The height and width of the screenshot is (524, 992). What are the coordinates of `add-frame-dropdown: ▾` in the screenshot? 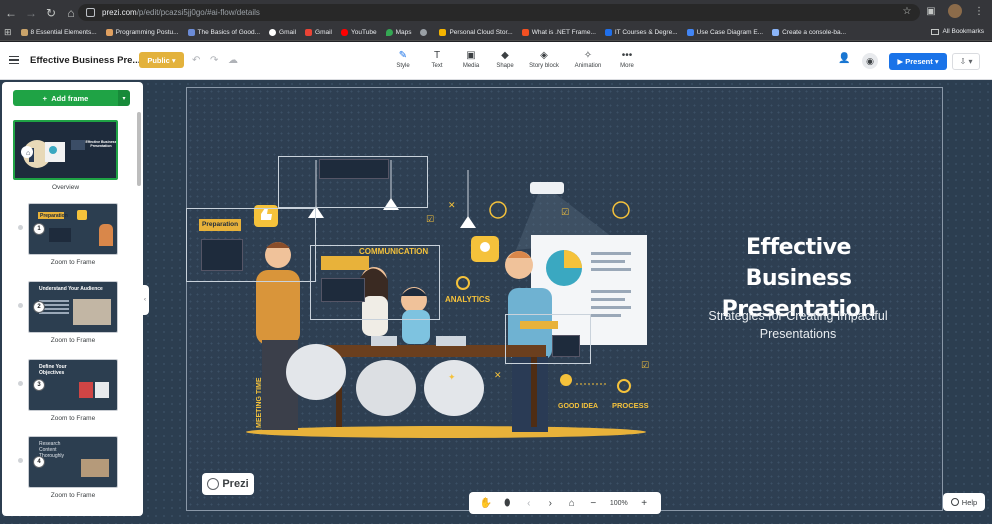 It's located at (124, 98).